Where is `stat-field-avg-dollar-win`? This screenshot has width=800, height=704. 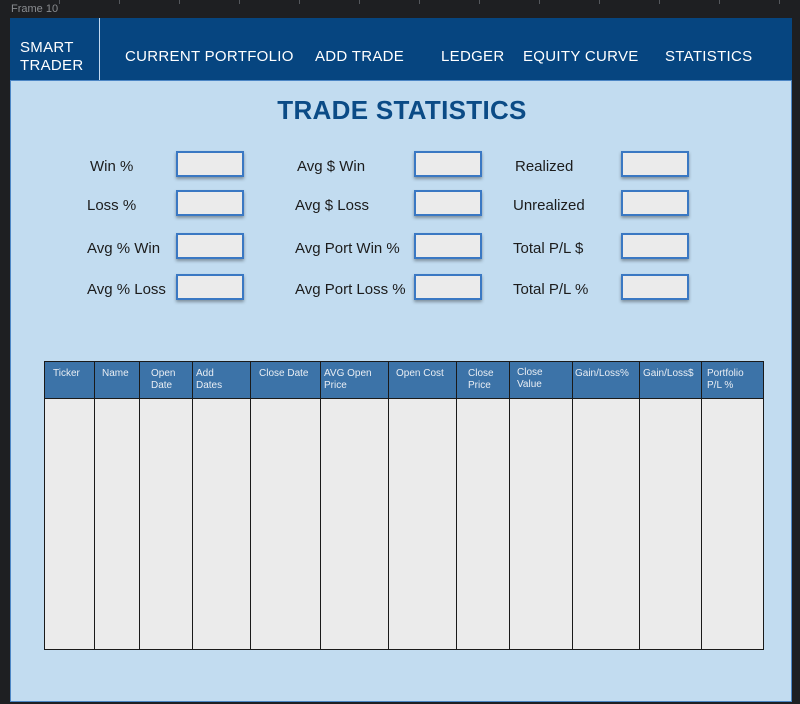 stat-field-avg-dollar-win is located at coordinates (448, 164).